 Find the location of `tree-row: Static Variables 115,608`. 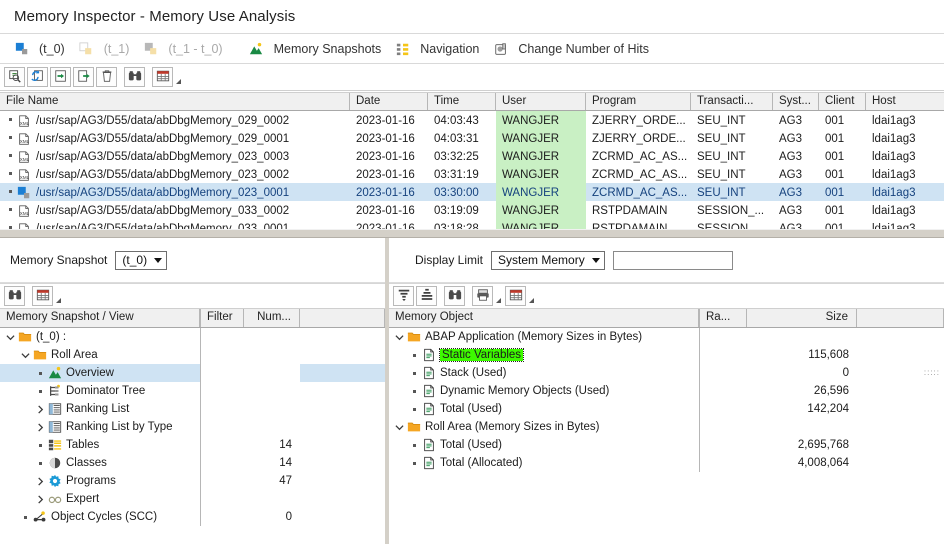

tree-row: Static Variables 115,608 is located at coordinates (666, 355).